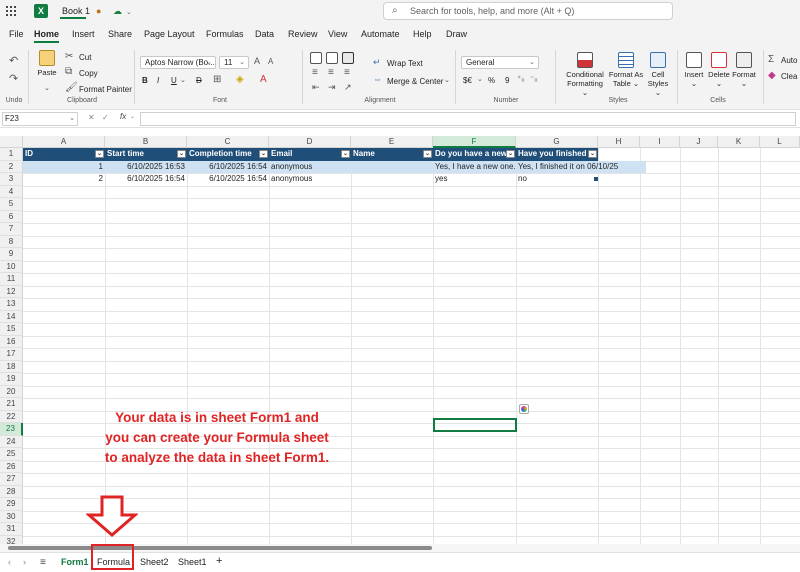  What do you see at coordinates (146, 154) in the screenshot?
I see `table-header-cell: Start time ⌄` at bounding box center [146, 154].